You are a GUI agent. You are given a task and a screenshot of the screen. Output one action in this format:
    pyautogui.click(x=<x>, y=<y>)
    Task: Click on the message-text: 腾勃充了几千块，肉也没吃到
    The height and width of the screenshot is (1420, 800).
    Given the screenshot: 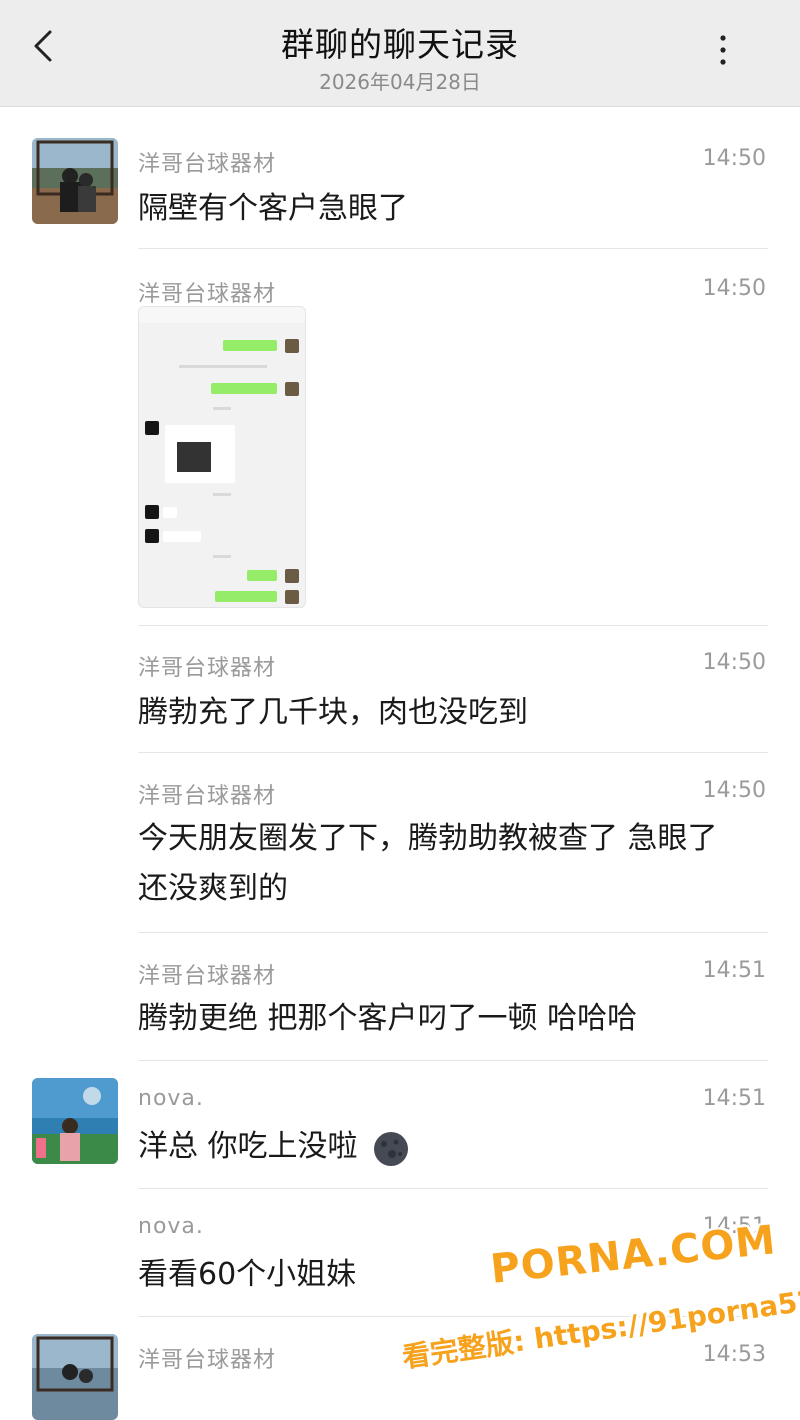 What is the action you would take?
    pyautogui.click(x=333, y=712)
    